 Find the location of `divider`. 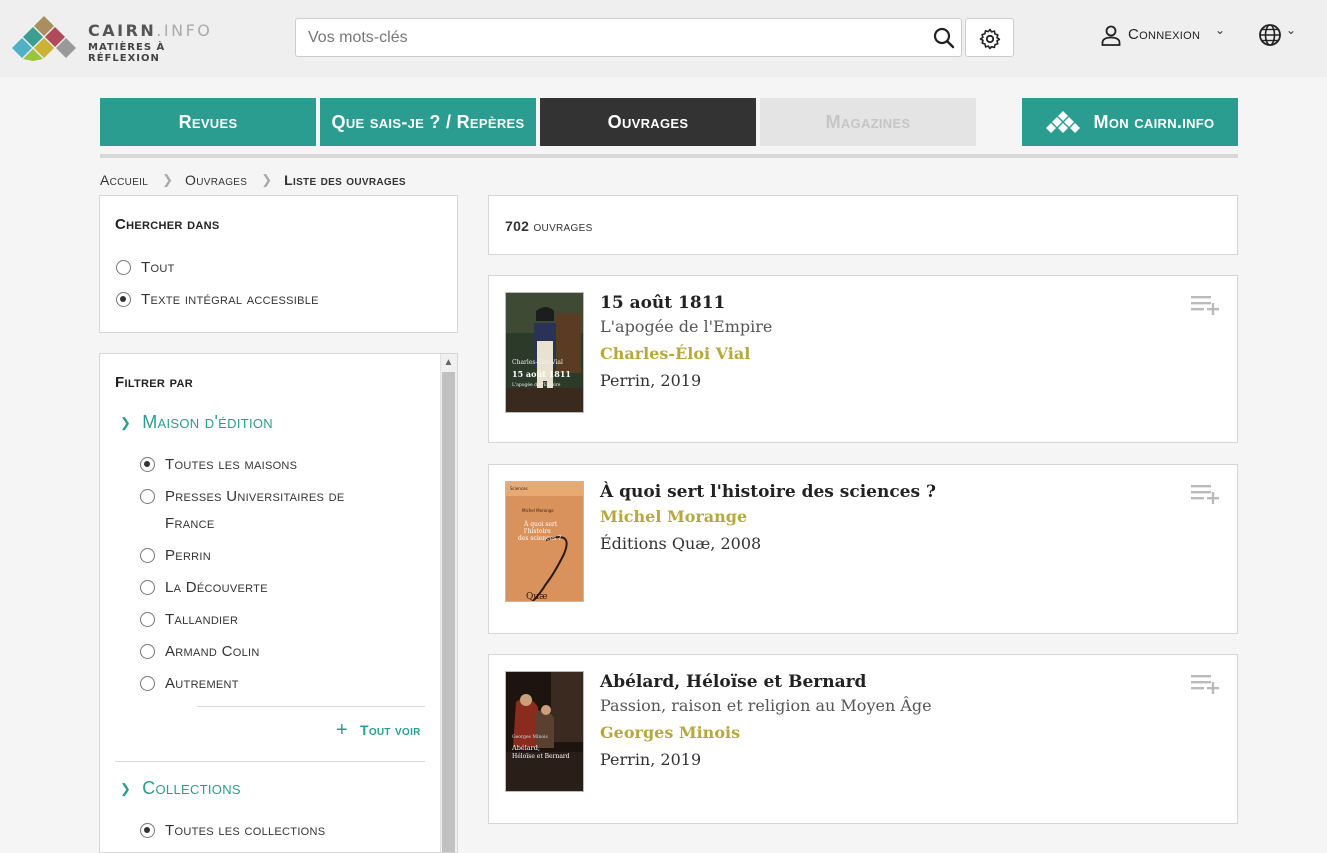

divider is located at coordinates (270, 761).